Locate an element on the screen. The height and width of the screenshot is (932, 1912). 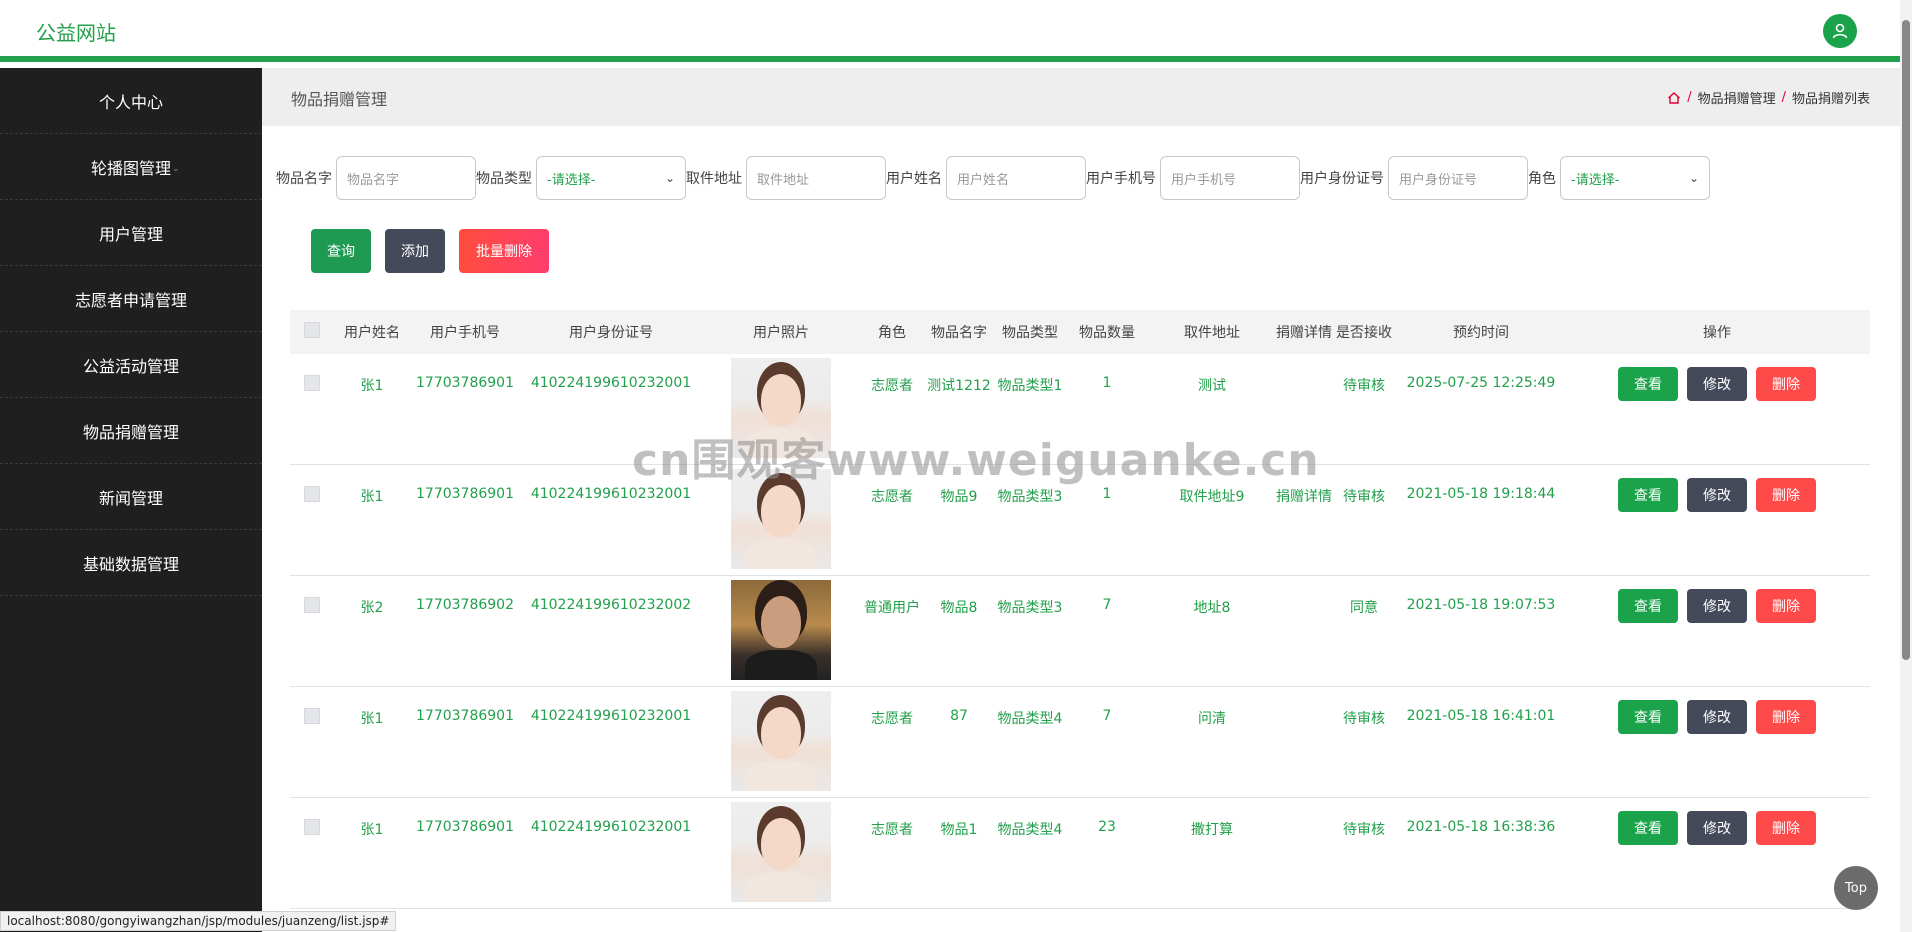
user-idcard-input: 用户身份证号 is located at coordinates (1458, 178).